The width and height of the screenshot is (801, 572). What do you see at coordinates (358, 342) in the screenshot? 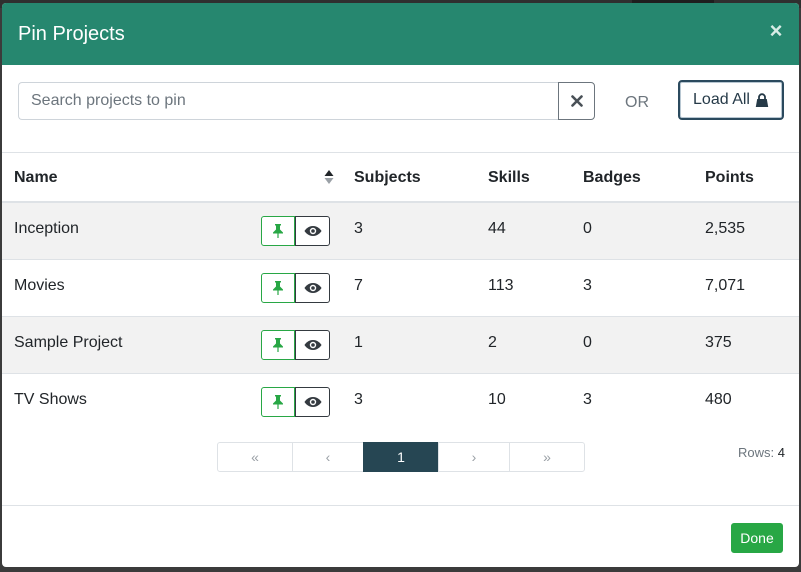
I see `project-subjects: 1` at bounding box center [358, 342].